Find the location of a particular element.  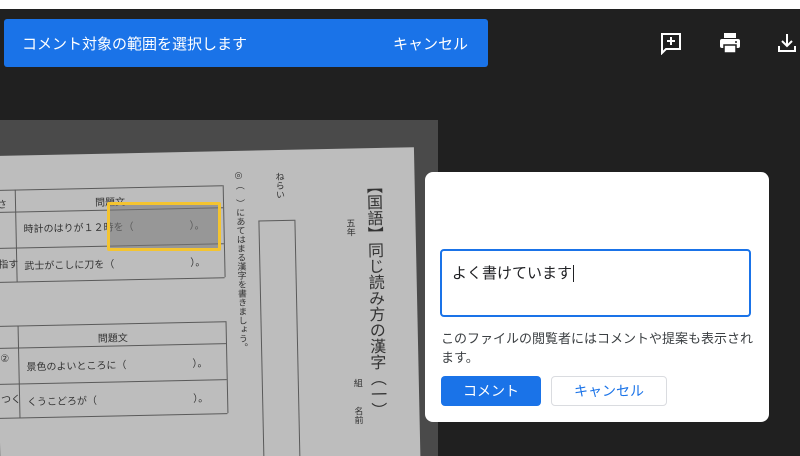

selected-region-highlight is located at coordinates (164, 226).